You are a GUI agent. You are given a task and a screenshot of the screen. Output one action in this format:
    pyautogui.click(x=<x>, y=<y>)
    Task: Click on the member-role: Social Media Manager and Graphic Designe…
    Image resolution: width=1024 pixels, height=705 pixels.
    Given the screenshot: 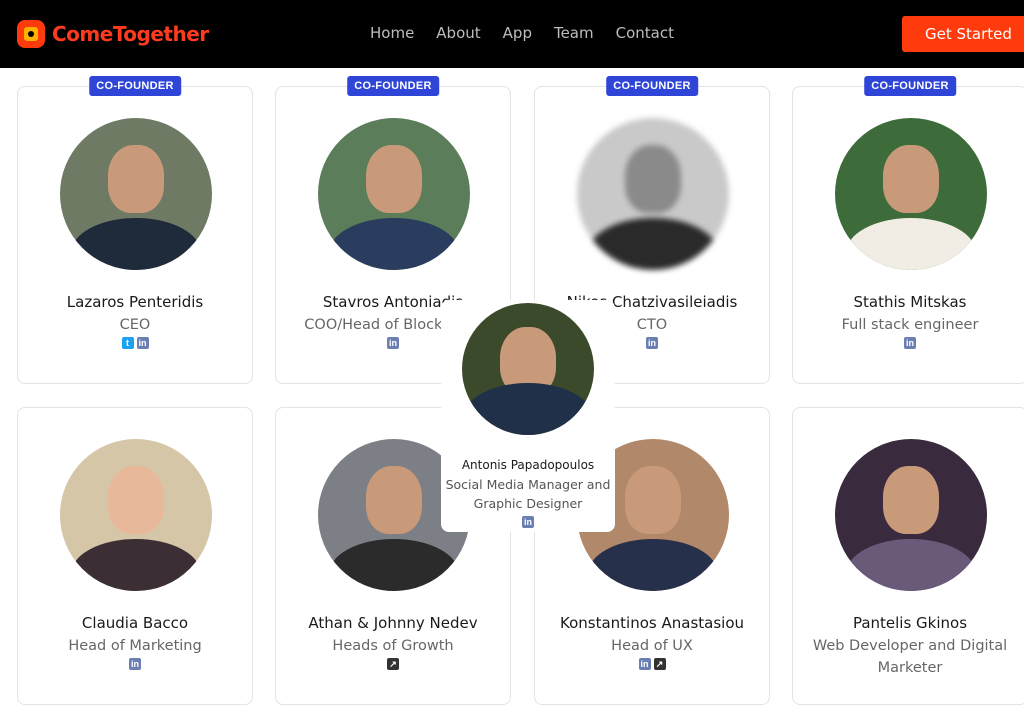 What is the action you would take?
    pyautogui.click(x=528, y=494)
    